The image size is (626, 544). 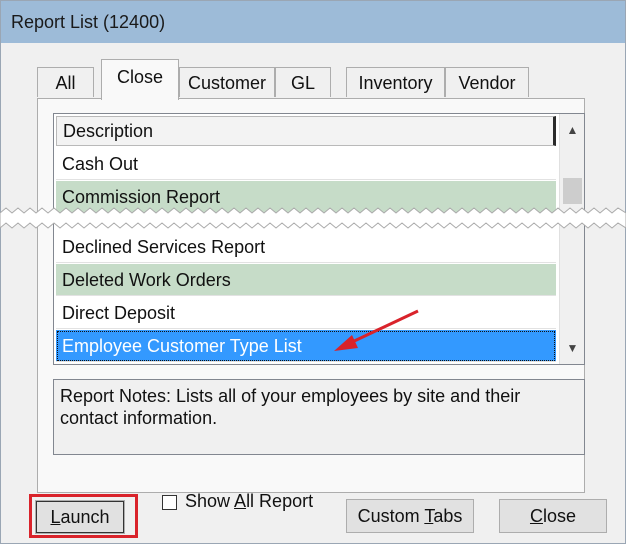 What do you see at coordinates (249, 501) in the screenshot?
I see `show-all-report-label: Show All Report` at bounding box center [249, 501].